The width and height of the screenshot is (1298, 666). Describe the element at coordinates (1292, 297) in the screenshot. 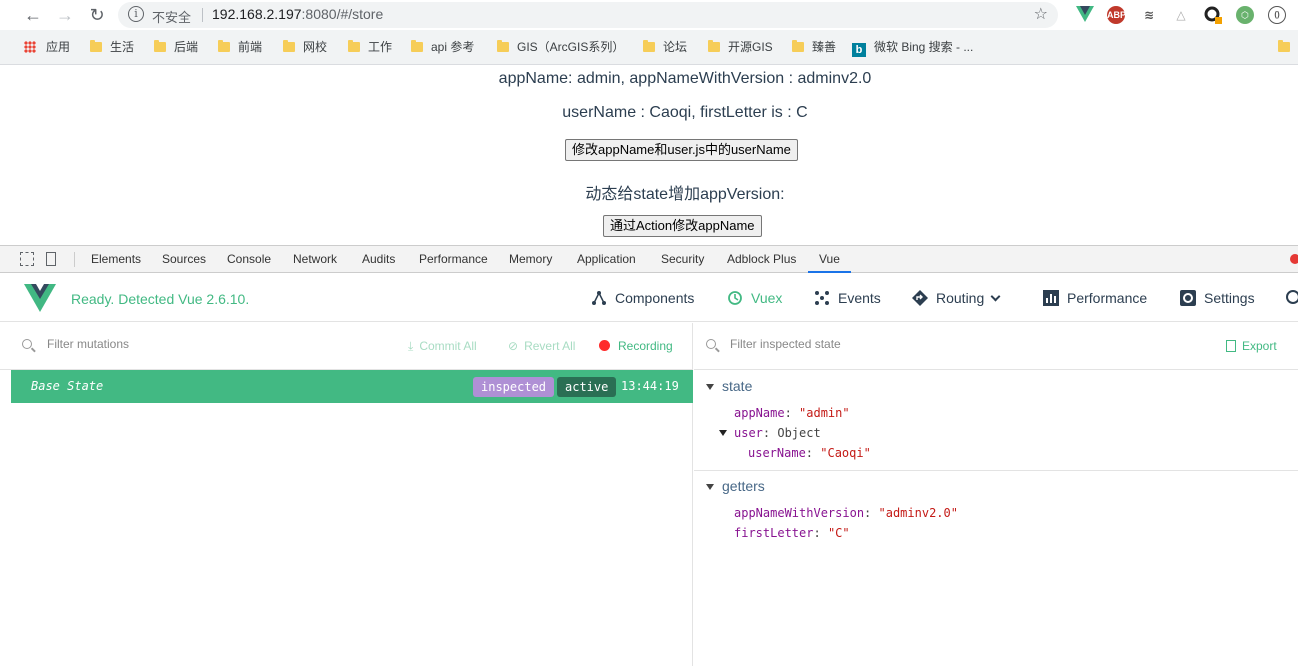

I see `refresh-icon` at that location.